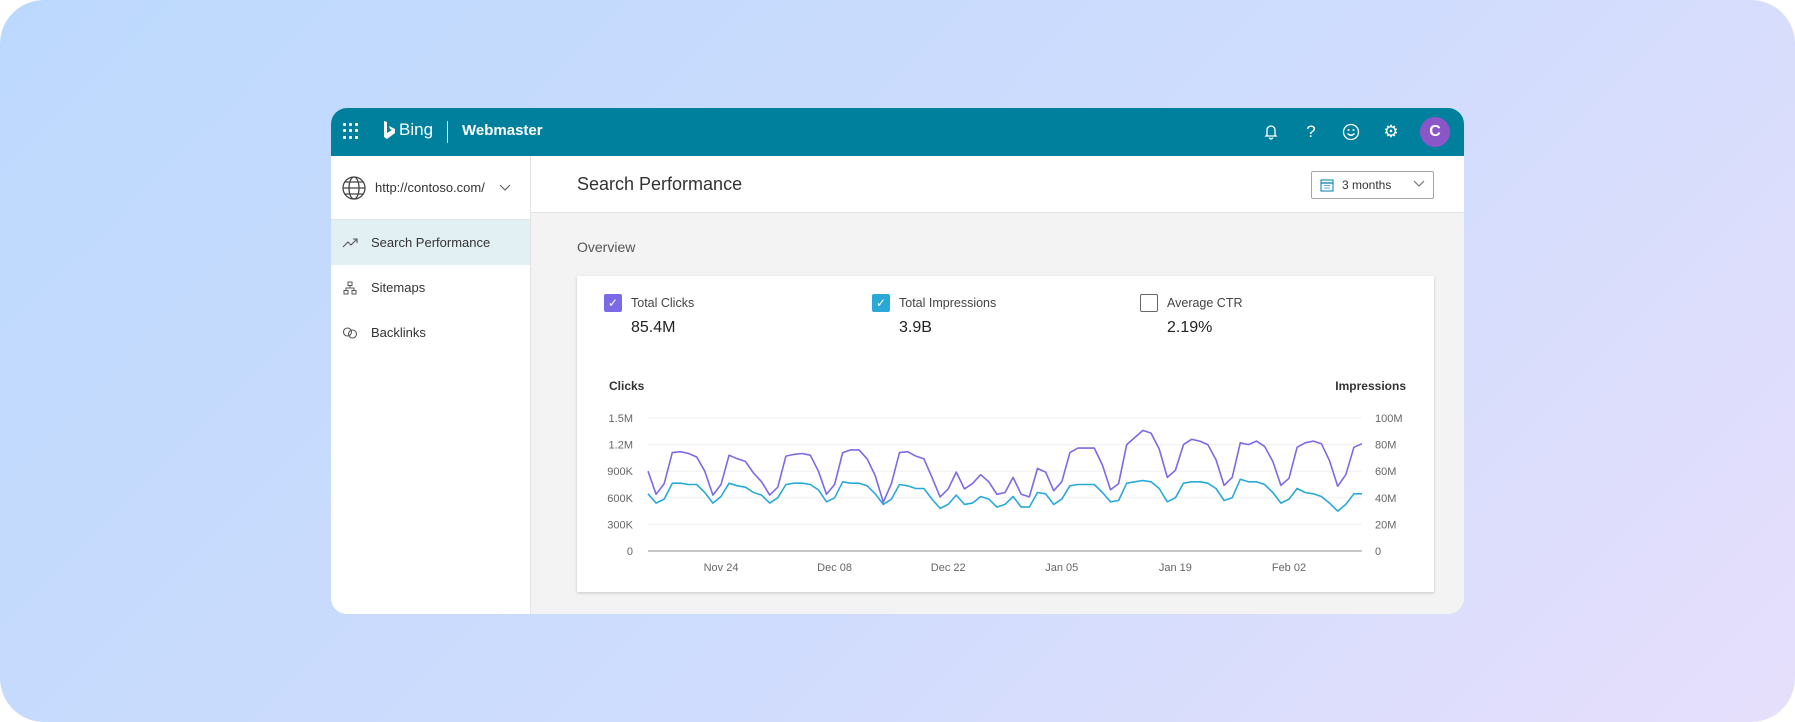  I want to click on series-line-impressions, so click(1004, 495).